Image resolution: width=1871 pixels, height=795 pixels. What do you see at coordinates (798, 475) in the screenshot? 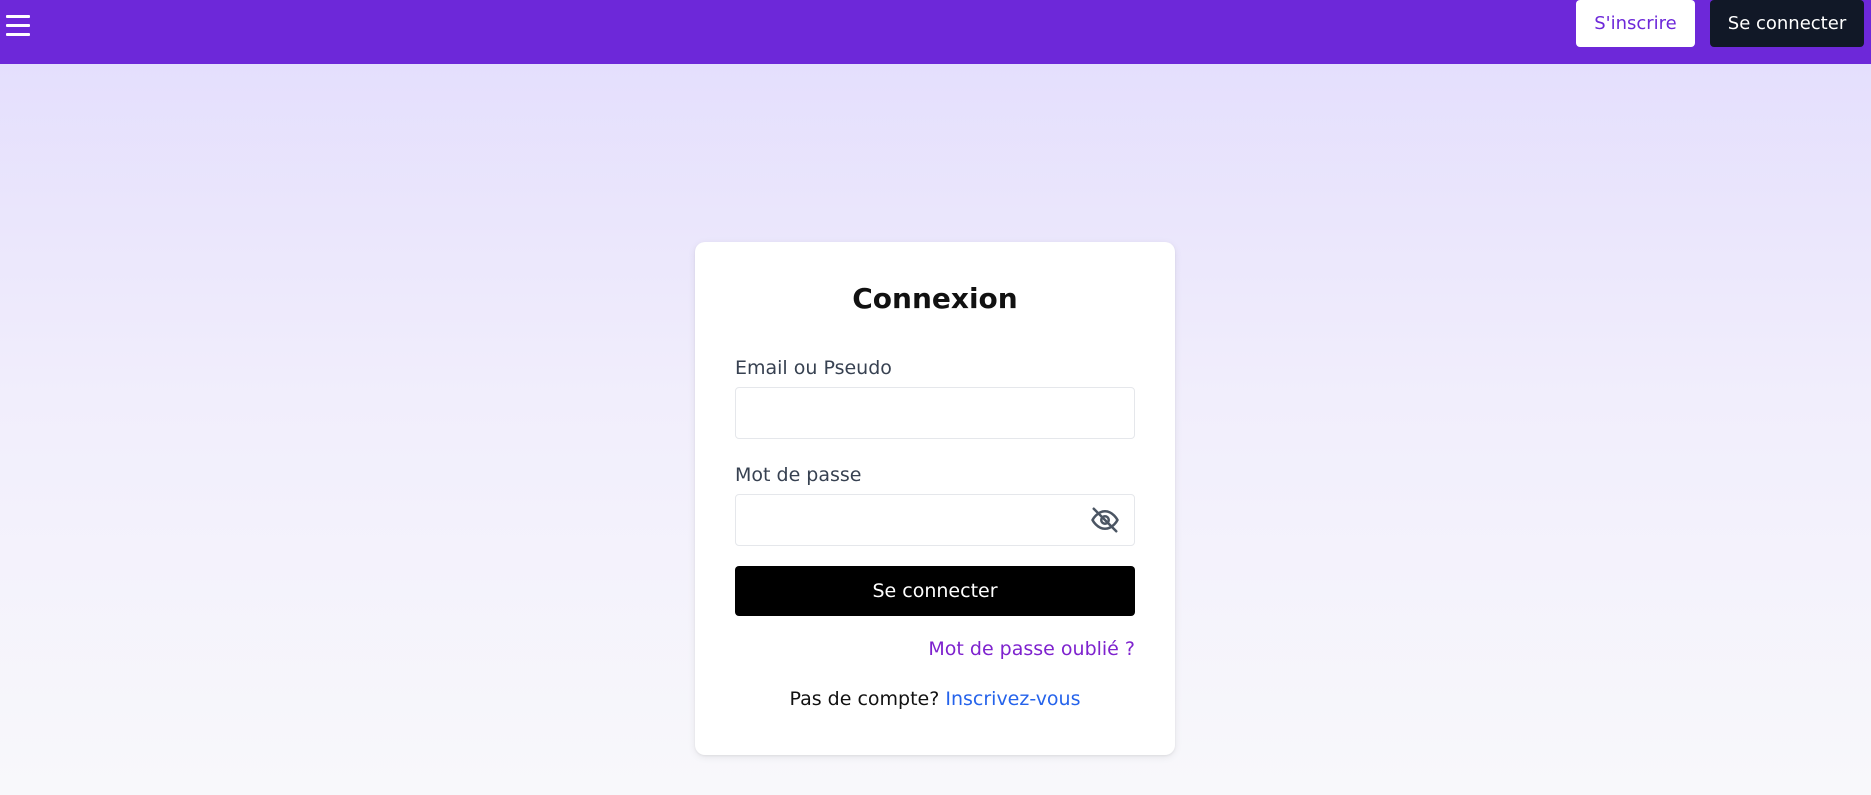
I see `password-label: Mot de passe` at bounding box center [798, 475].